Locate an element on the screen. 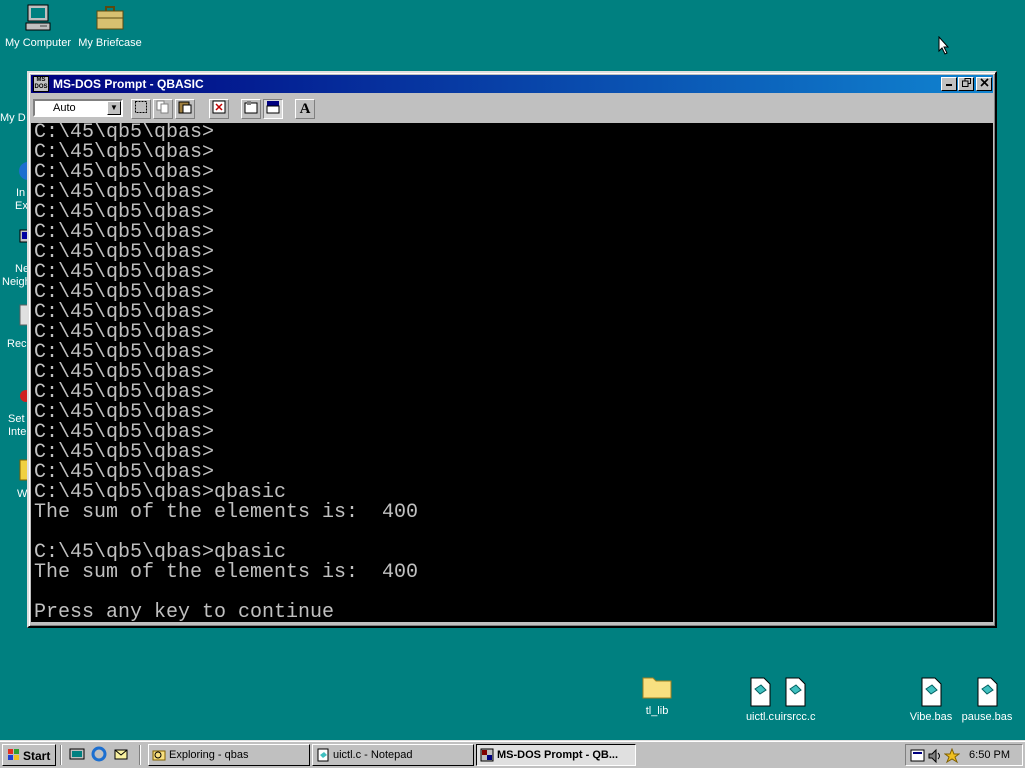 This screenshot has height=768, width=1025. properties-button is located at coordinates (251, 109).